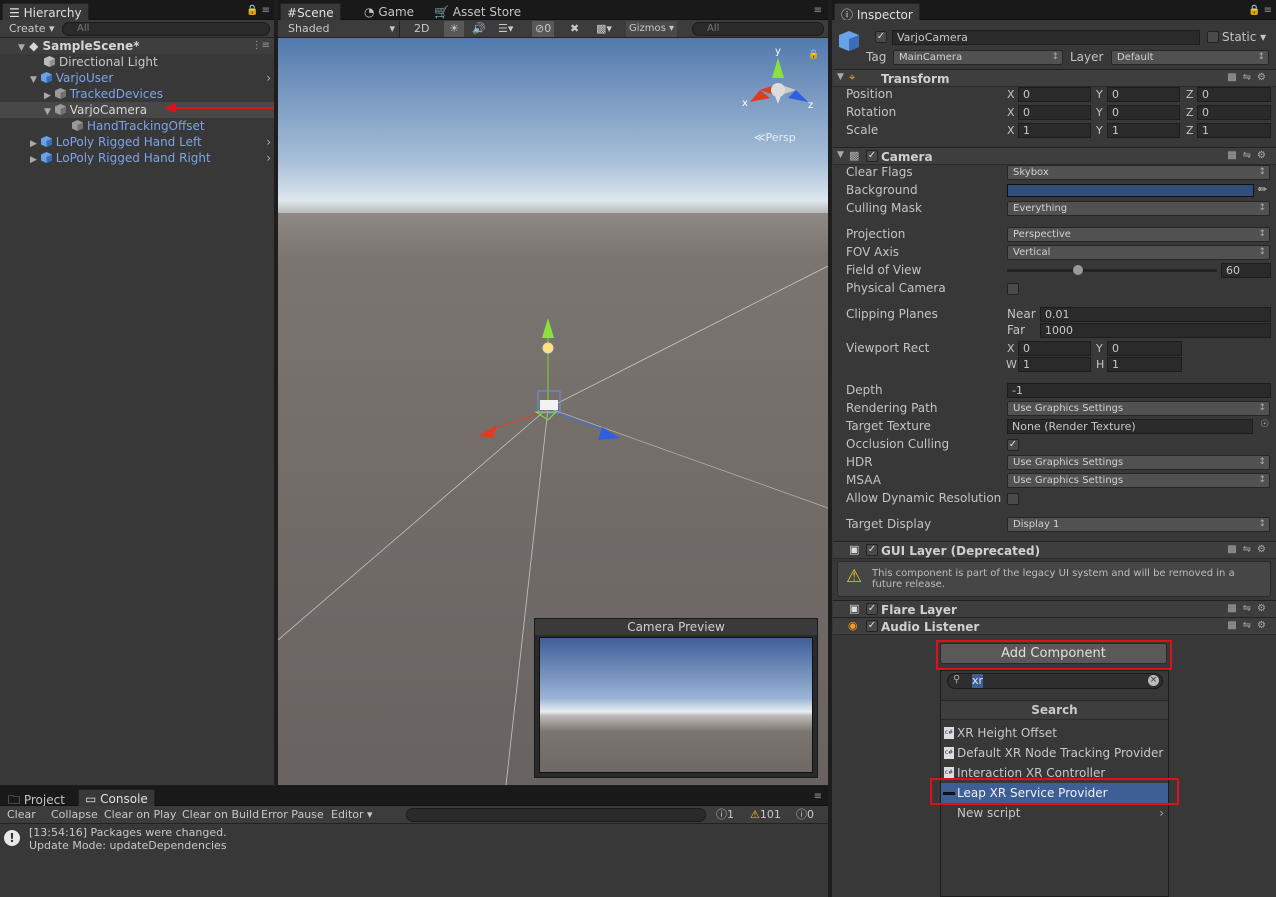  I want to click on scene-menu-icon: ≡, so click(818, 10).